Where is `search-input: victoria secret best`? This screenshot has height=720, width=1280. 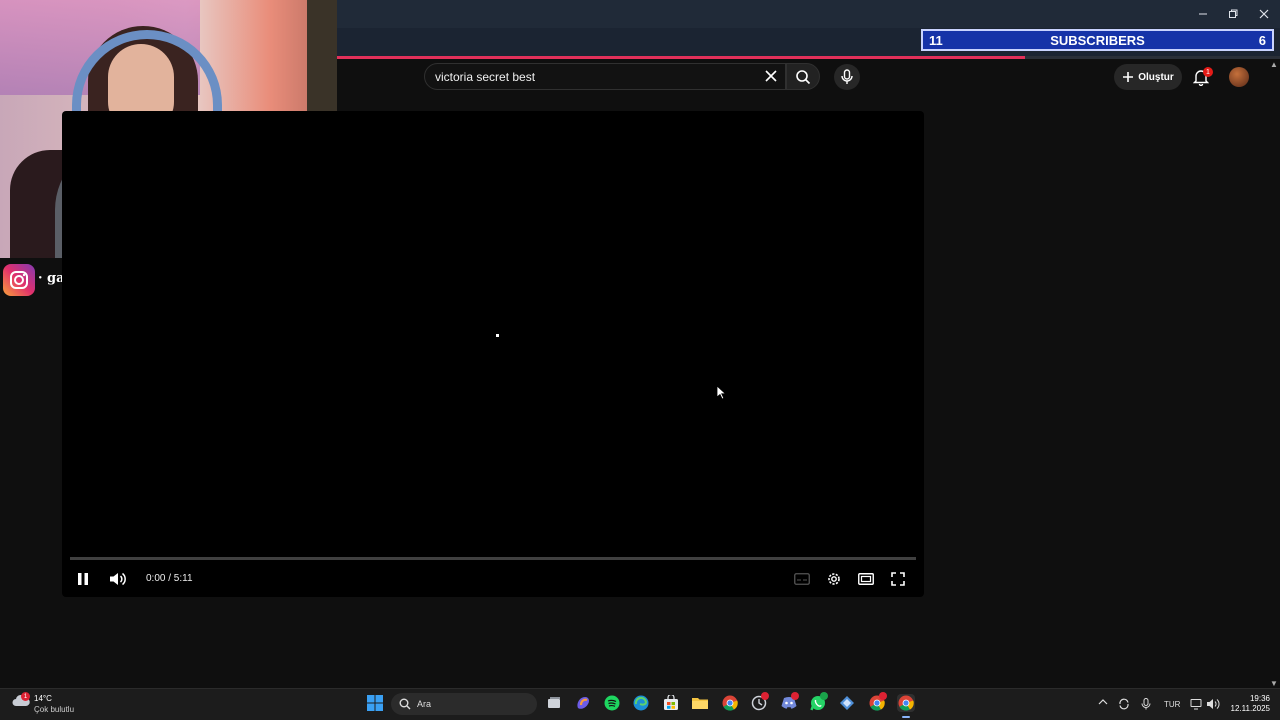 search-input: victoria secret best is located at coordinates (605, 76).